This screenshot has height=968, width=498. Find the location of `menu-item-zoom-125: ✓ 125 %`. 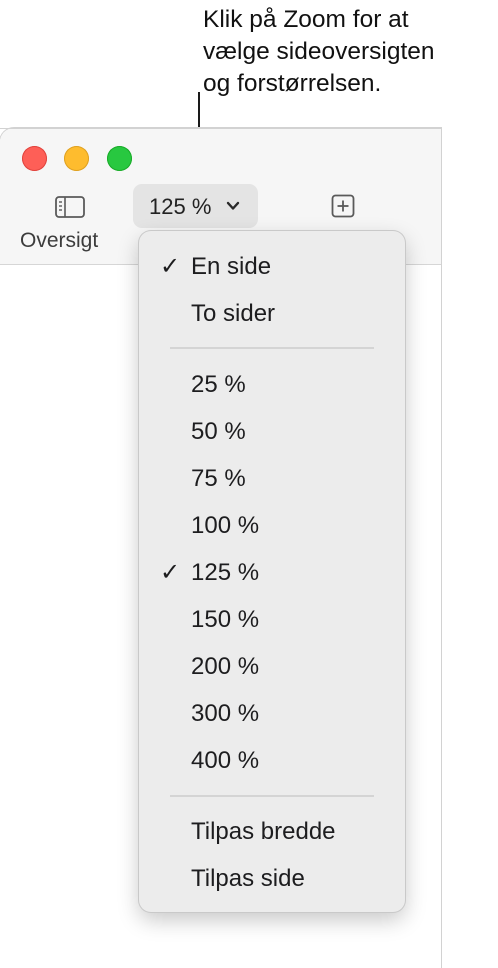

menu-item-zoom-125: ✓ 125 % is located at coordinates (272, 573).